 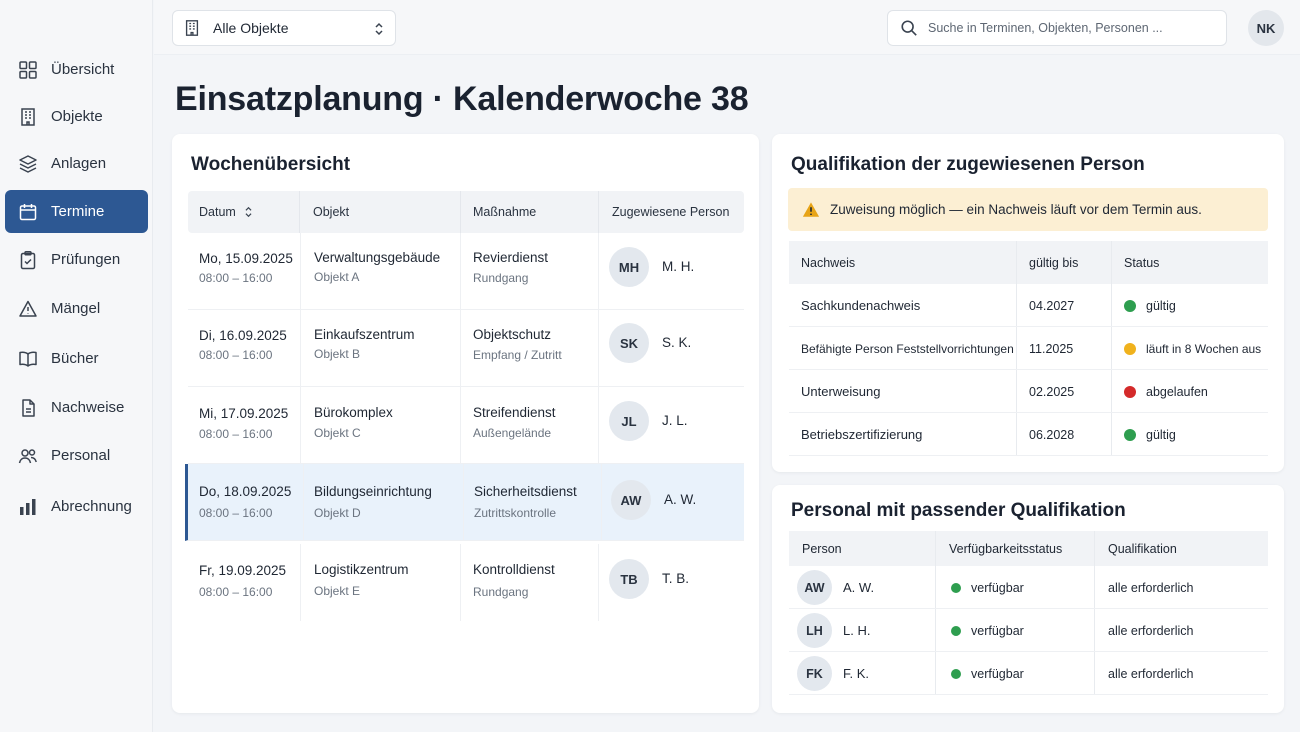 I want to click on sidebar-item-termine: Termine, so click(x=76, y=211).